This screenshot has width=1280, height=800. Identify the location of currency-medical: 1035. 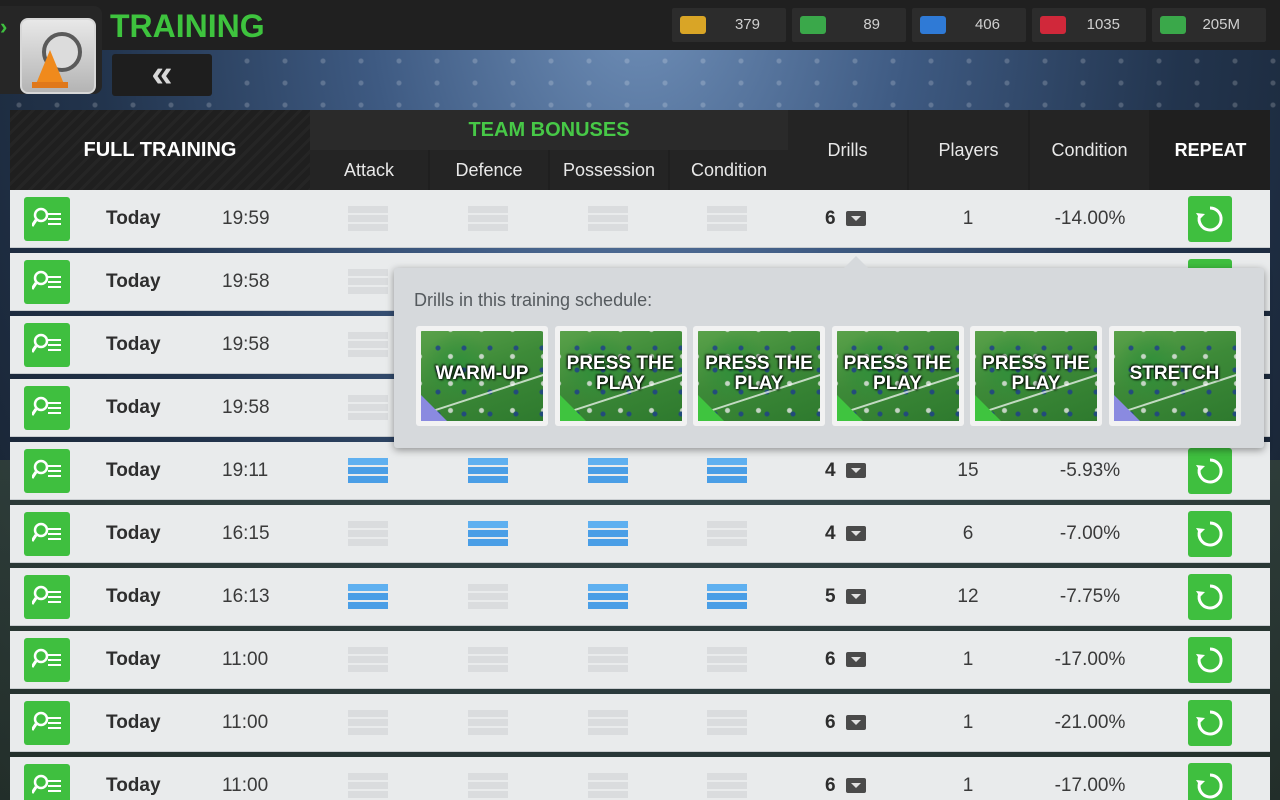
(1089, 25).